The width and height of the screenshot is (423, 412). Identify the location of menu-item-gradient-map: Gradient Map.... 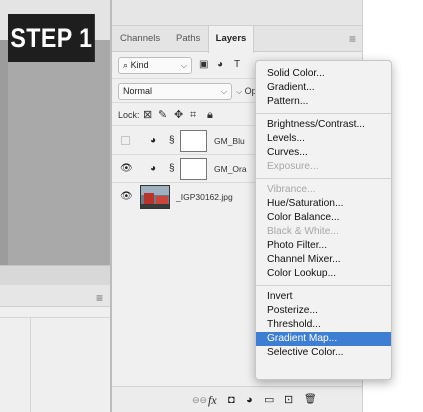
(323, 339).